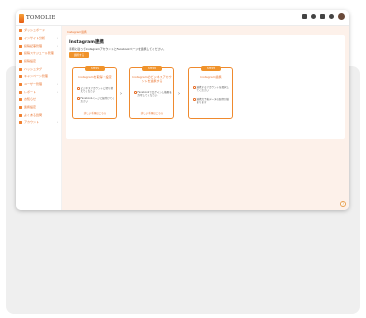  What do you see at coordinates (341, 16) in the screenshot?
I see `avatar` at bounding box center [341, 16].